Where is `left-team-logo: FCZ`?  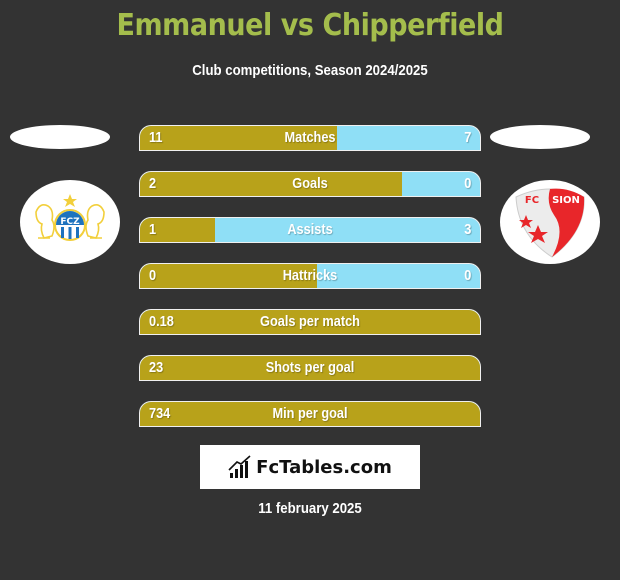 left-team-logo: FCZ is located at coordinates (70, 222).